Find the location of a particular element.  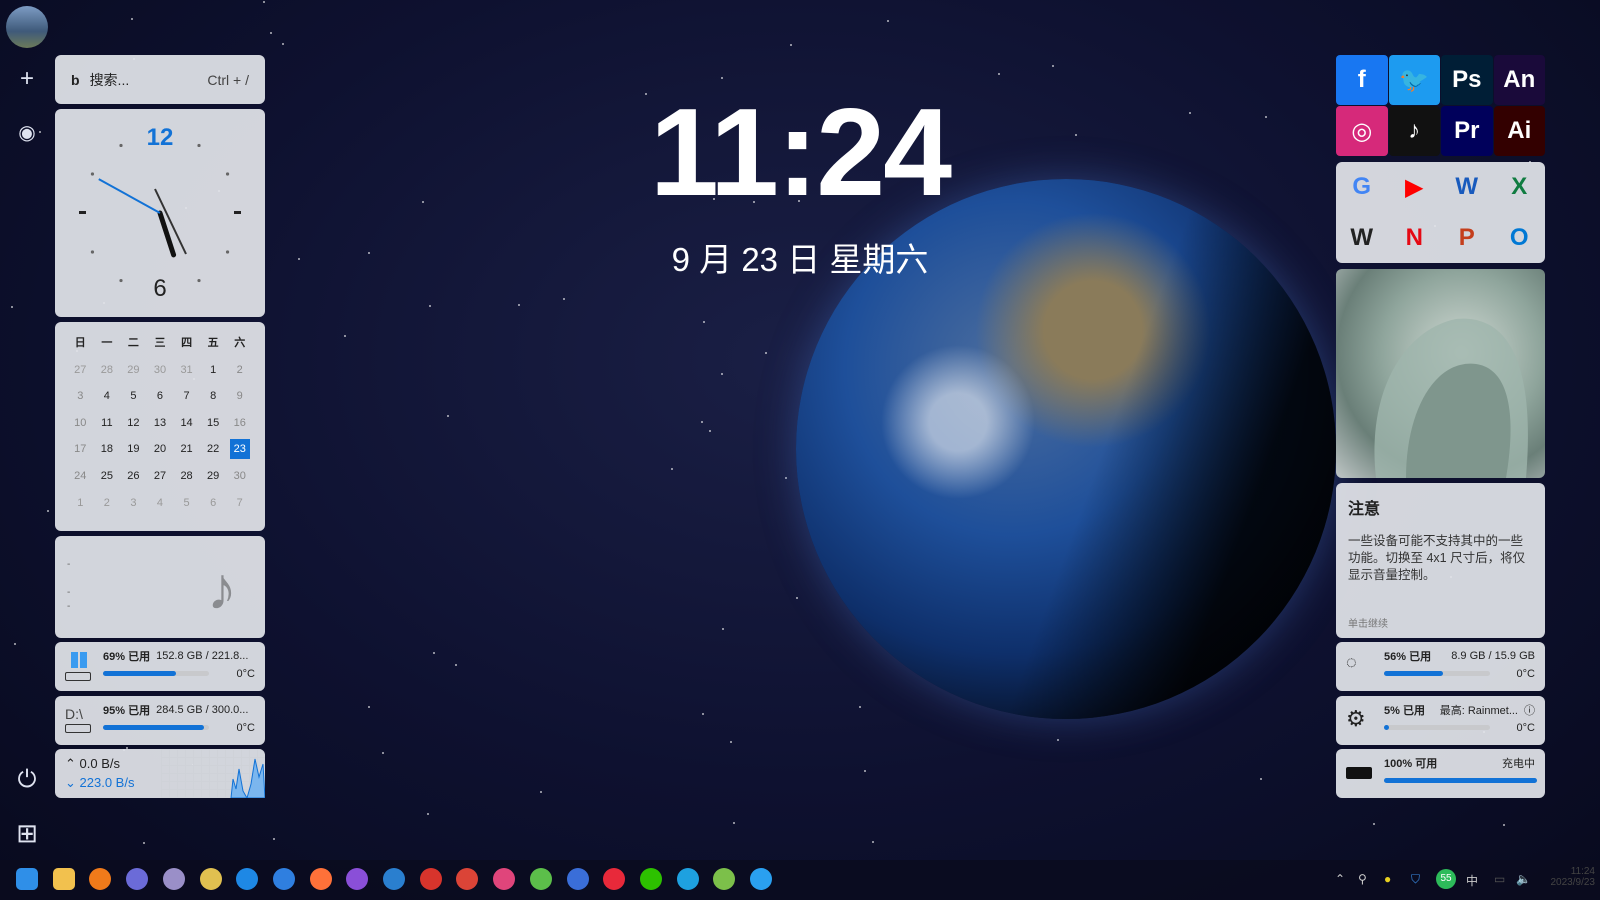

speed-badge: 55 is located at coordinates (1446, 879).